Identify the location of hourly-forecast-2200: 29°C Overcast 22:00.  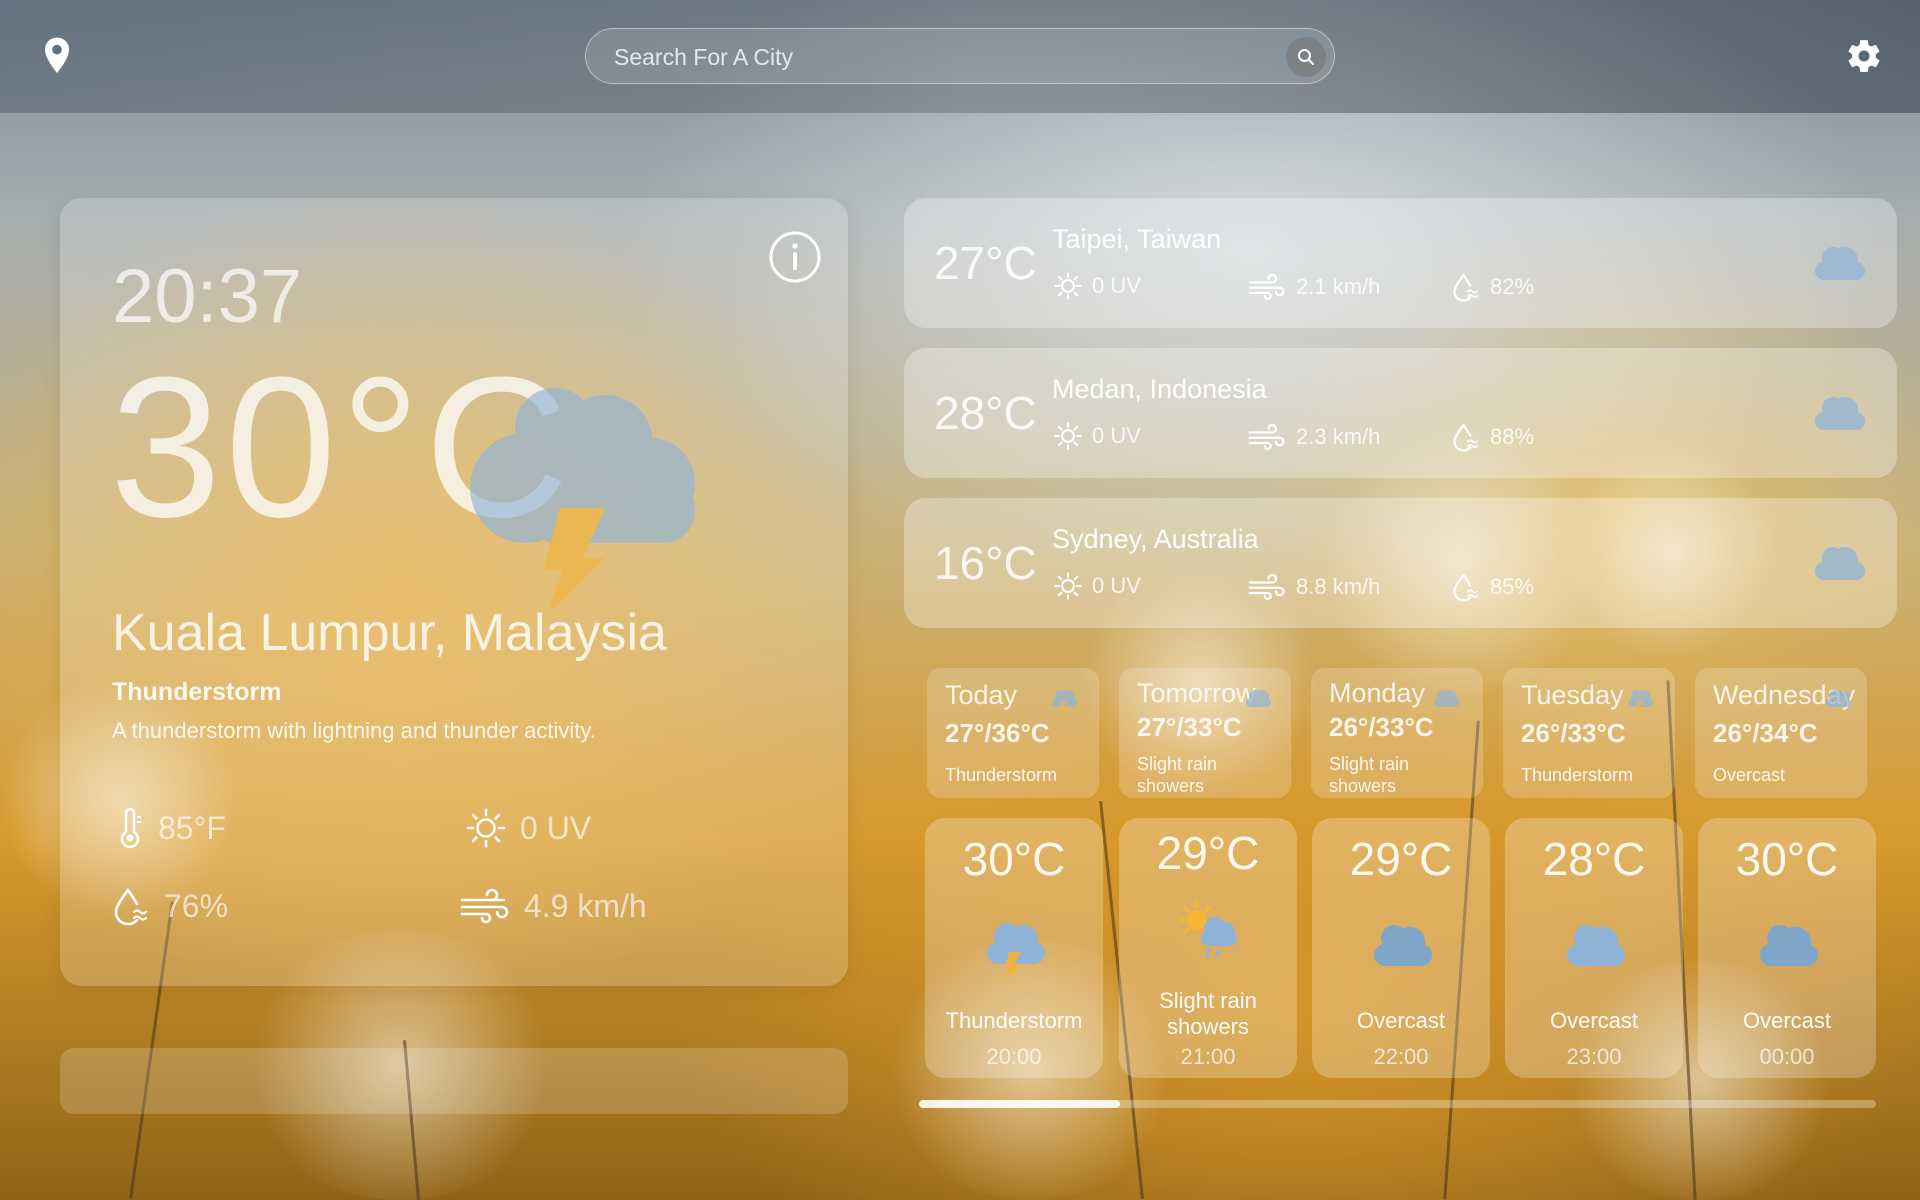
(1401, 948).